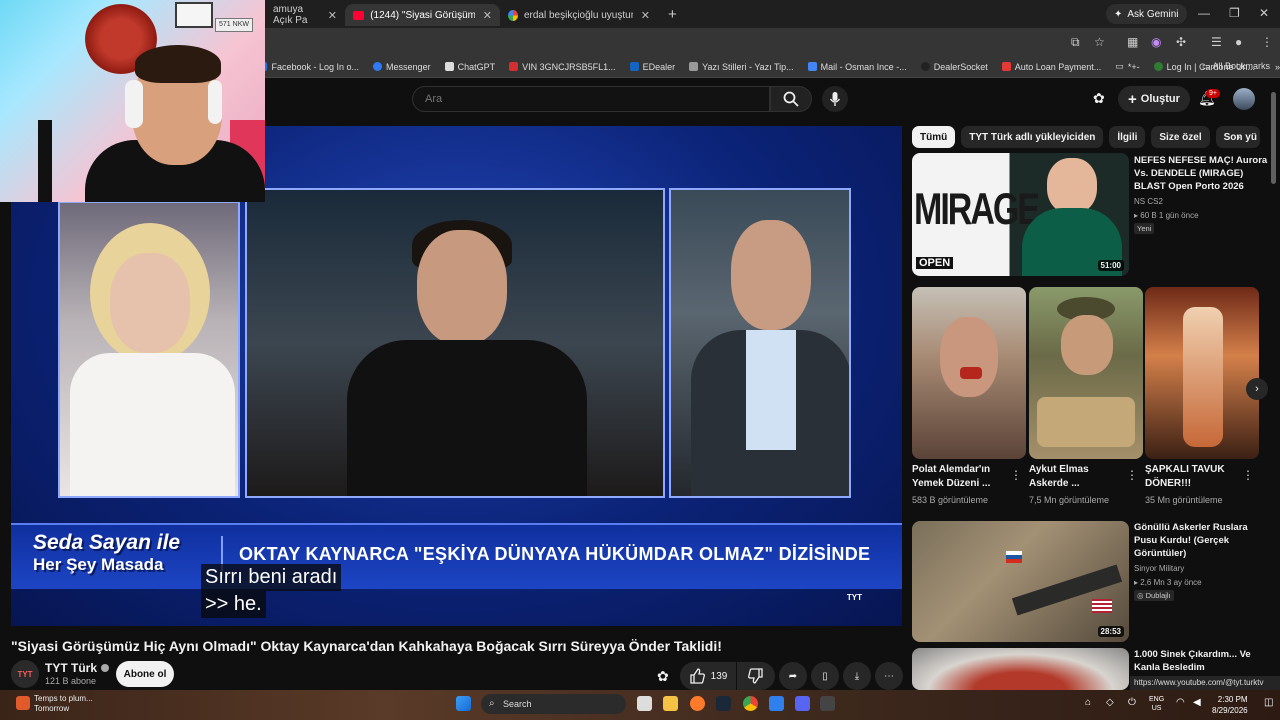 The image size is (1280, 720). I want to click on microphone-icon, so click(835, 99).